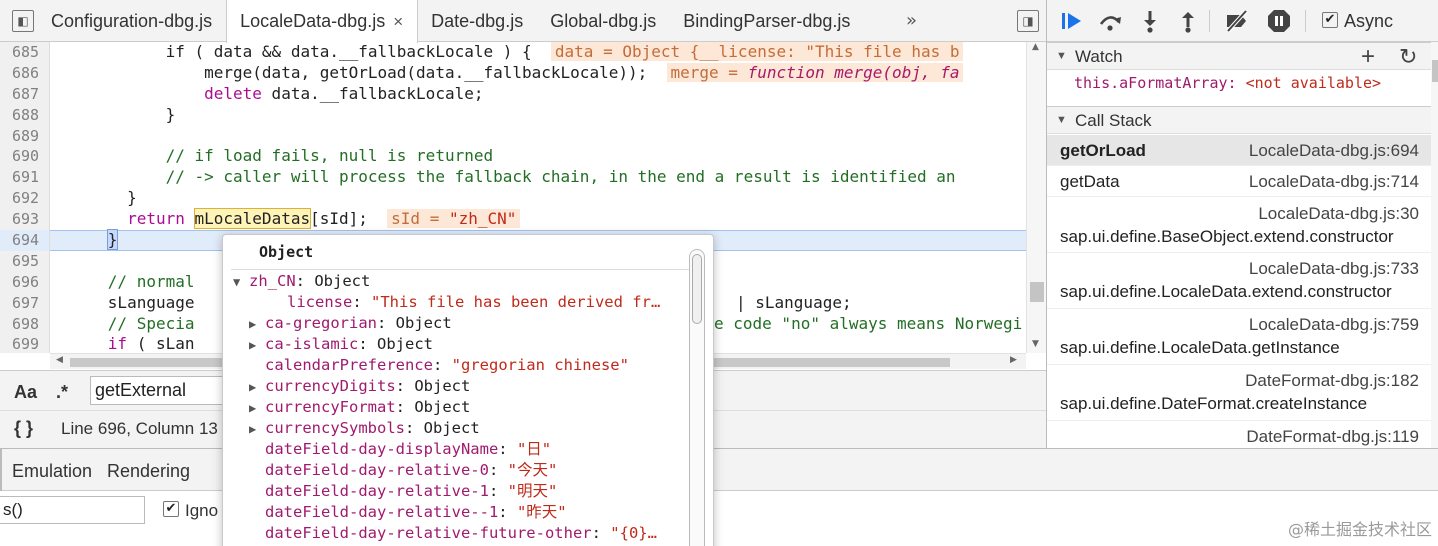  What do you see at coordinates (1188, 21) in the screenshot?
I see `step-out-icon` at bounding box center [1188, 21].